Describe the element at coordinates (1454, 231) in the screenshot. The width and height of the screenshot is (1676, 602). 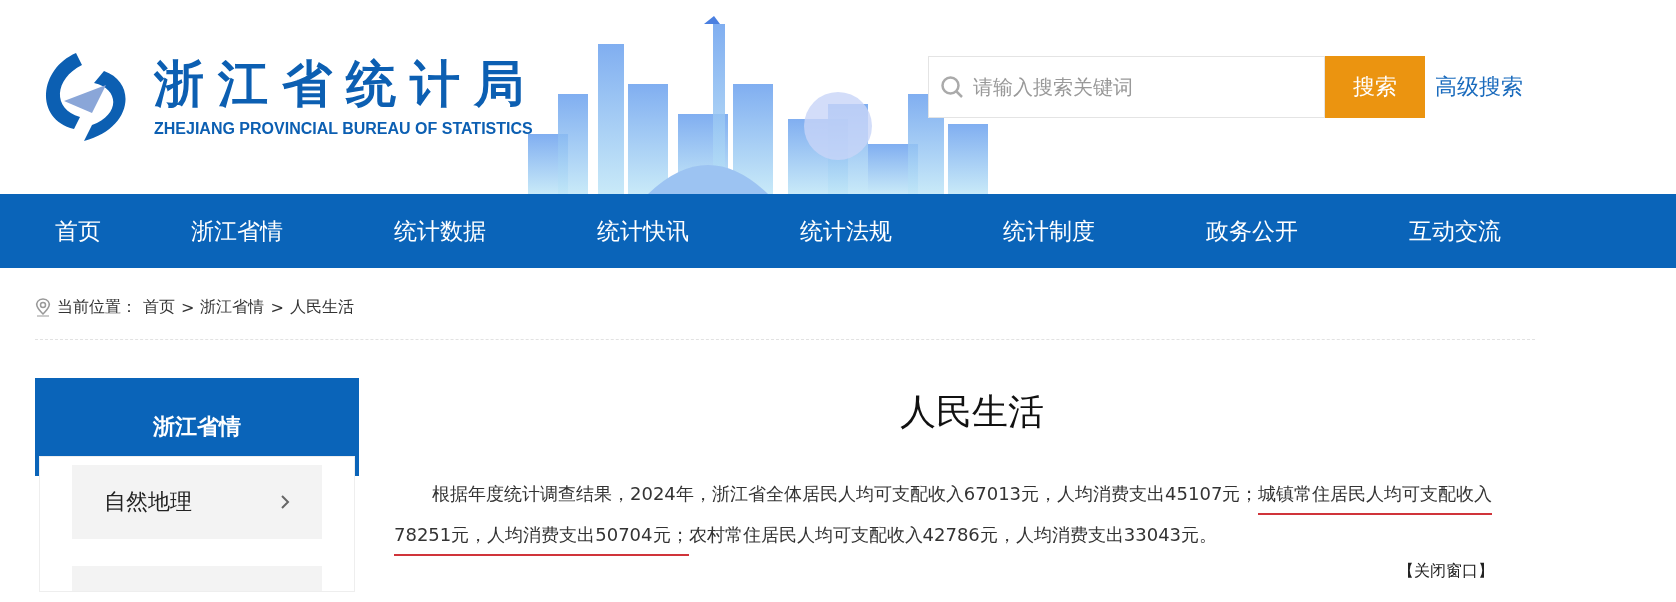
I see `nav-item: 互动交流` at that location.